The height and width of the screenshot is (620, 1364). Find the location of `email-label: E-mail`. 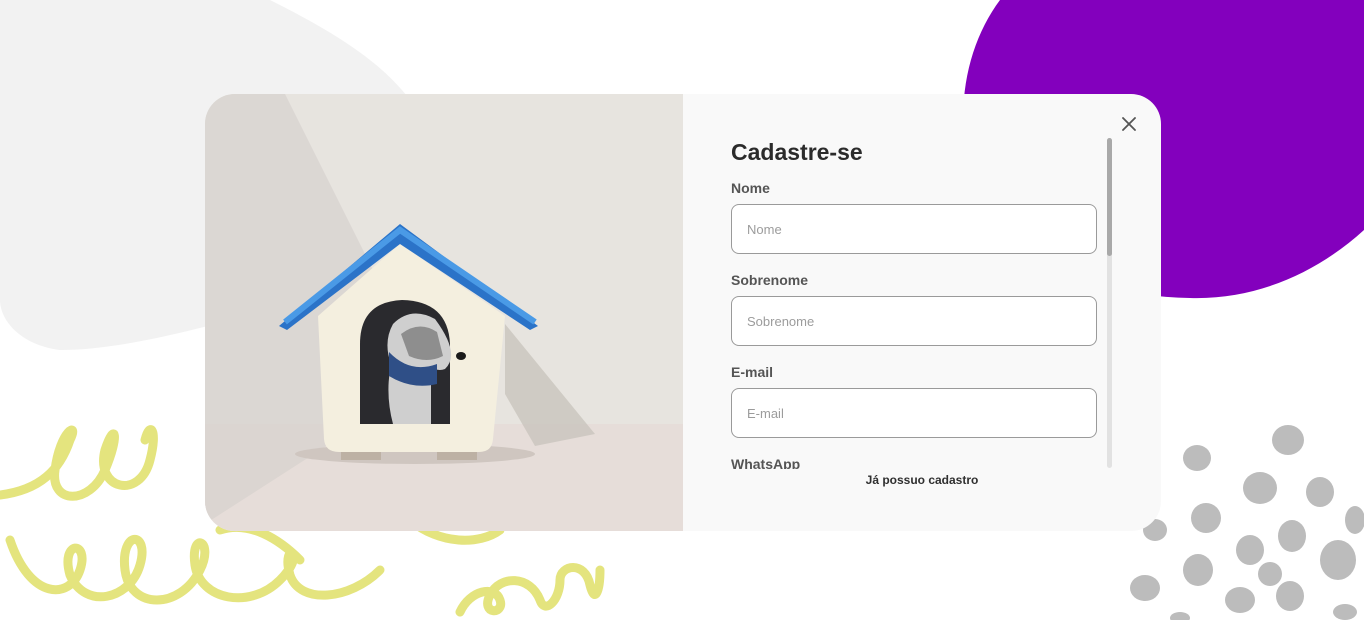

email-label: E-mail is located at coordinates (752, 372).